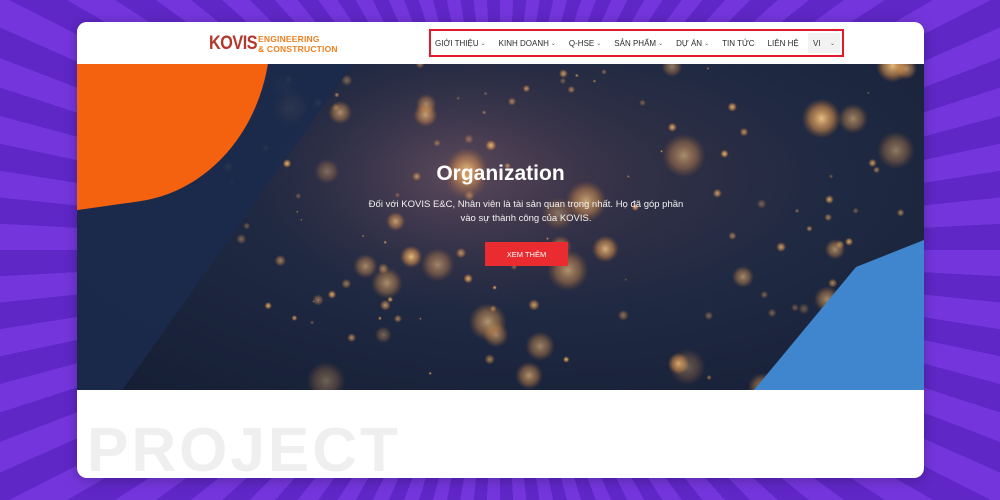 The height and width of the screenshot is (500, 1000). I want to click on nav-item-label: SẢN PHẨM, so click(635, 43).